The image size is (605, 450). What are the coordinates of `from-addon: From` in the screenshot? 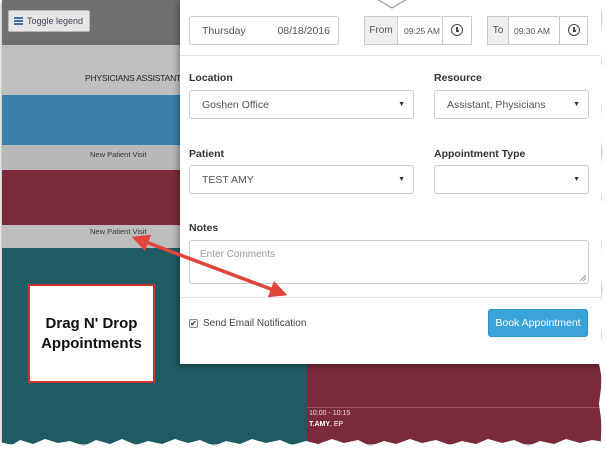 It's located at (381, 30).